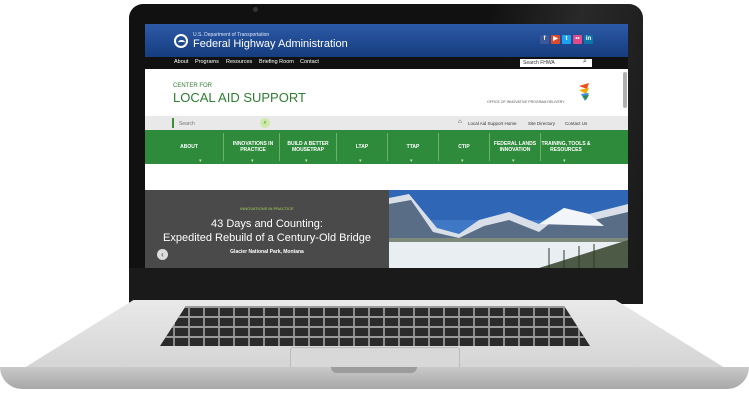 The width and height of the screenshot is (749, 406). What do you see at coordinates (577, 39) in the screenshot?
I see `flickr-icon: ••` at bounding box center [577, 39].